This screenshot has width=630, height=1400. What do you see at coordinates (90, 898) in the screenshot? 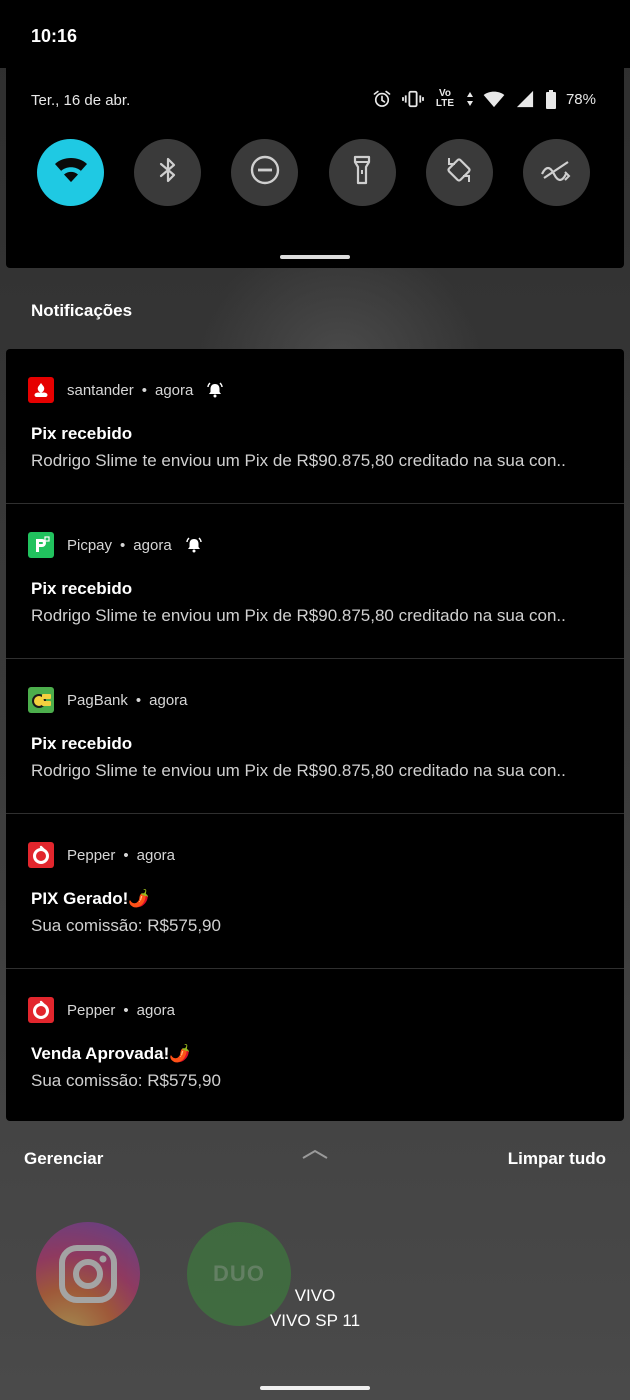
I see `notification-title: PIX Gerado!🌶️` at bounding box center [90, 898].